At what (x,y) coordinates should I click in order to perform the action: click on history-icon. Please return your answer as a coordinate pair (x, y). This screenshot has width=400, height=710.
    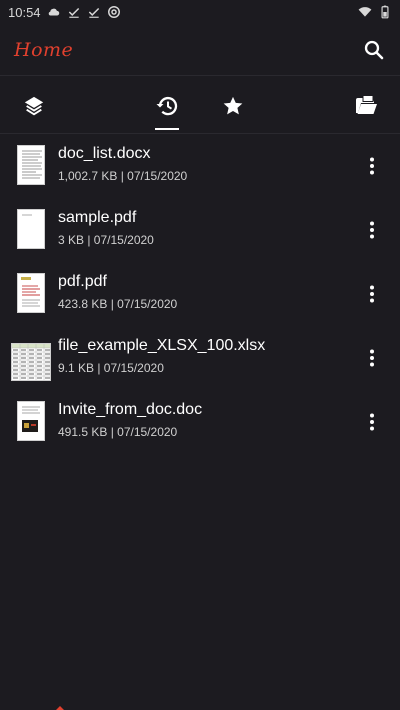
    Looking at the image, I should click on (167, 106).